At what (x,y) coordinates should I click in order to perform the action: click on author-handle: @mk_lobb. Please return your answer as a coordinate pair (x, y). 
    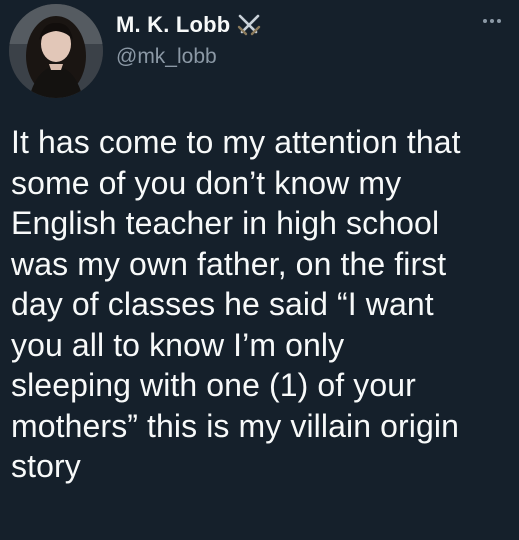
    Looking at the image, I should click on (166, 57).